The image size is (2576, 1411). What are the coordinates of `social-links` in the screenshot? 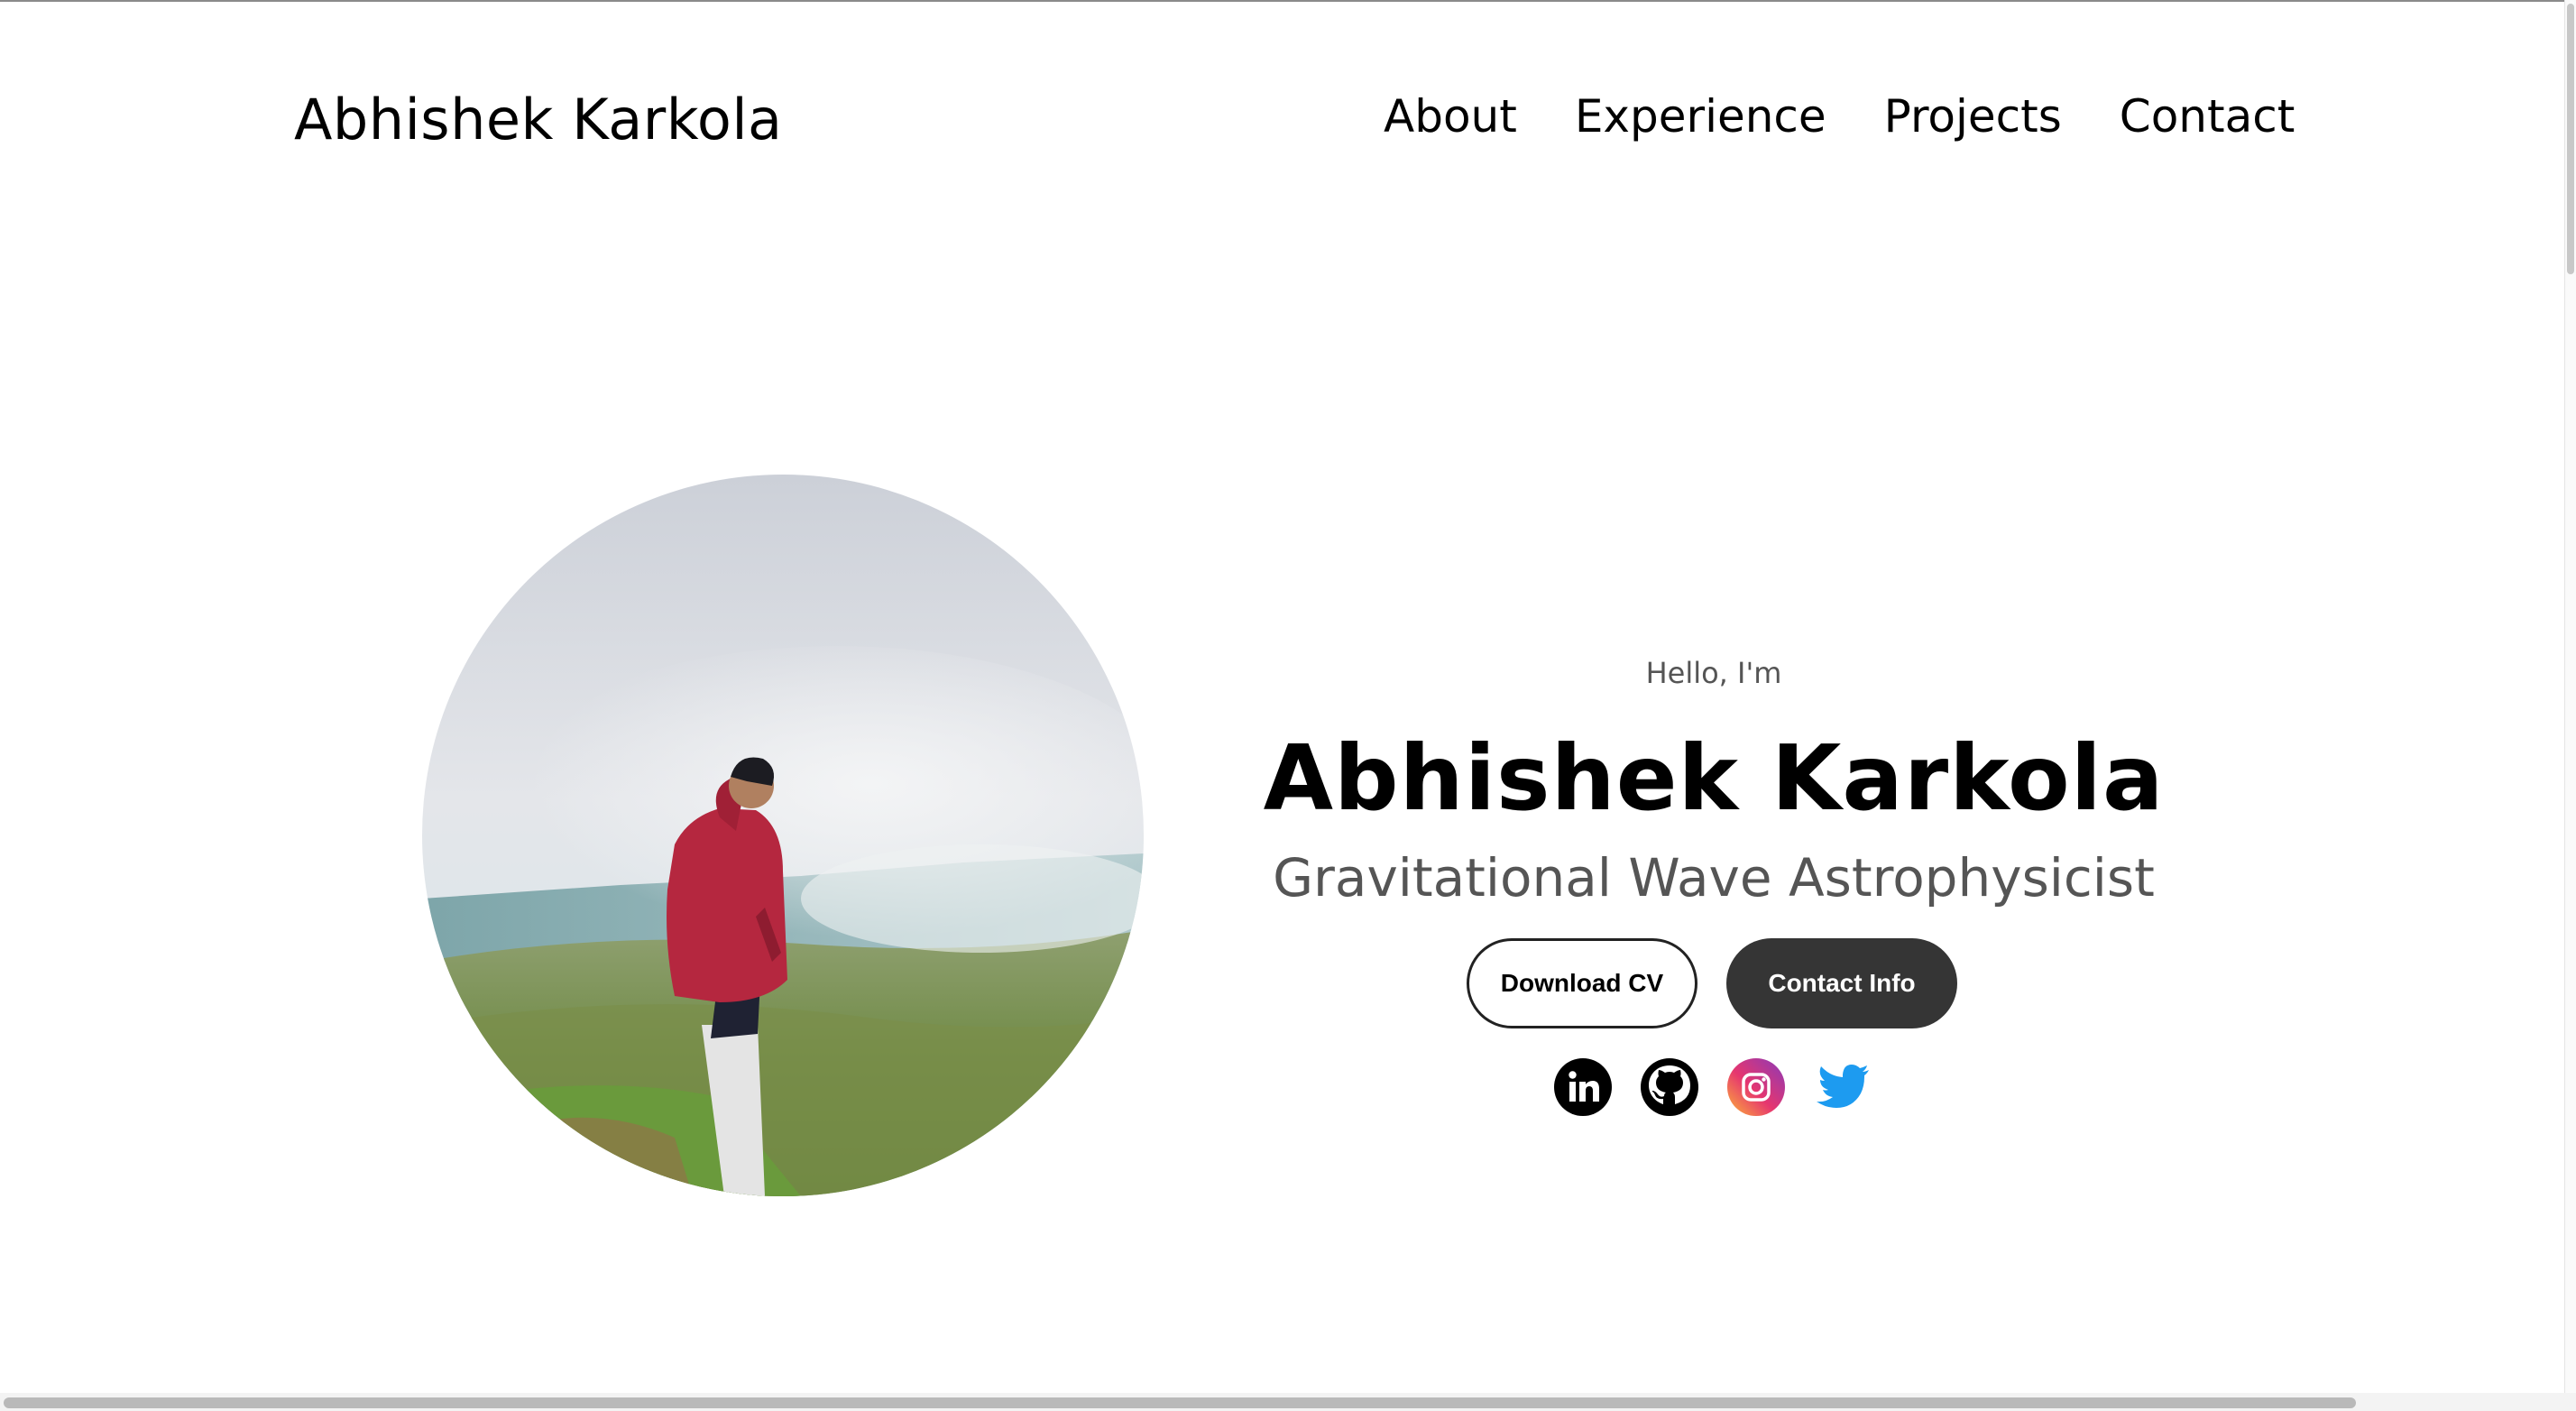 It's located at (1713, 1087).